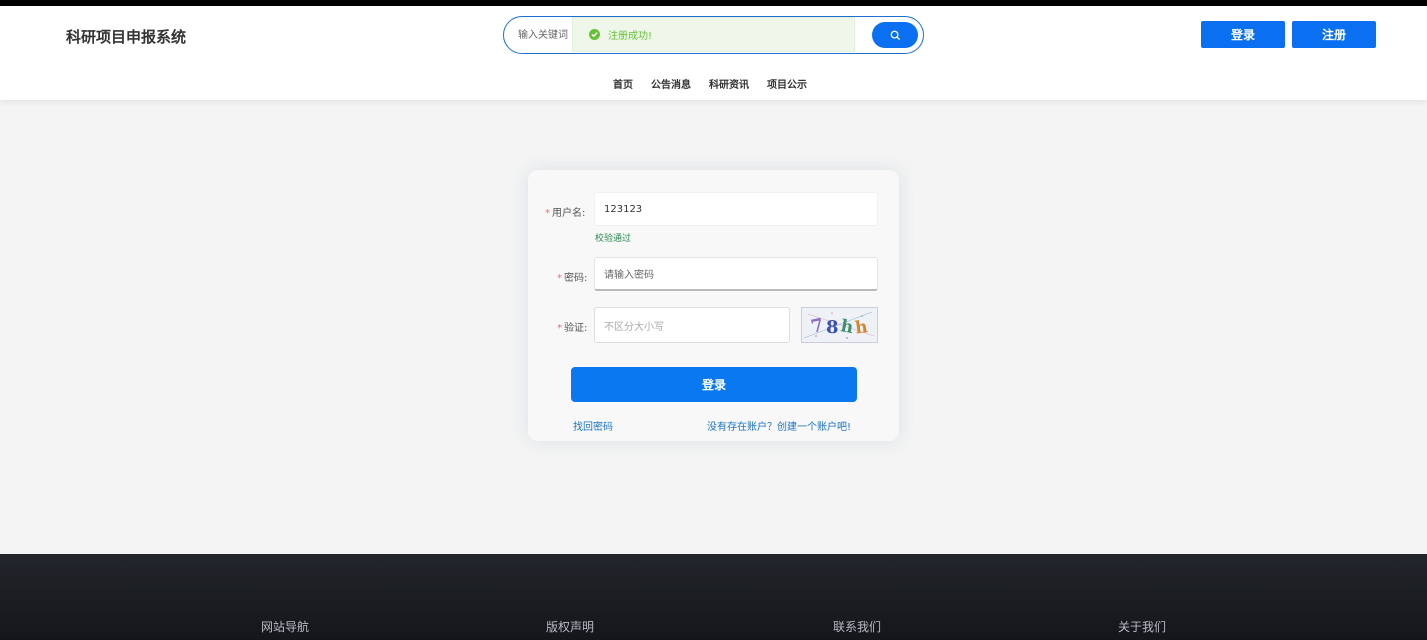 This screenshot has width=1427, height=640. What do you see at coordinates (787, 83) in the screenshot?
I see `nav-item-project-public: 项目公示` at bounding box center [787, 83].